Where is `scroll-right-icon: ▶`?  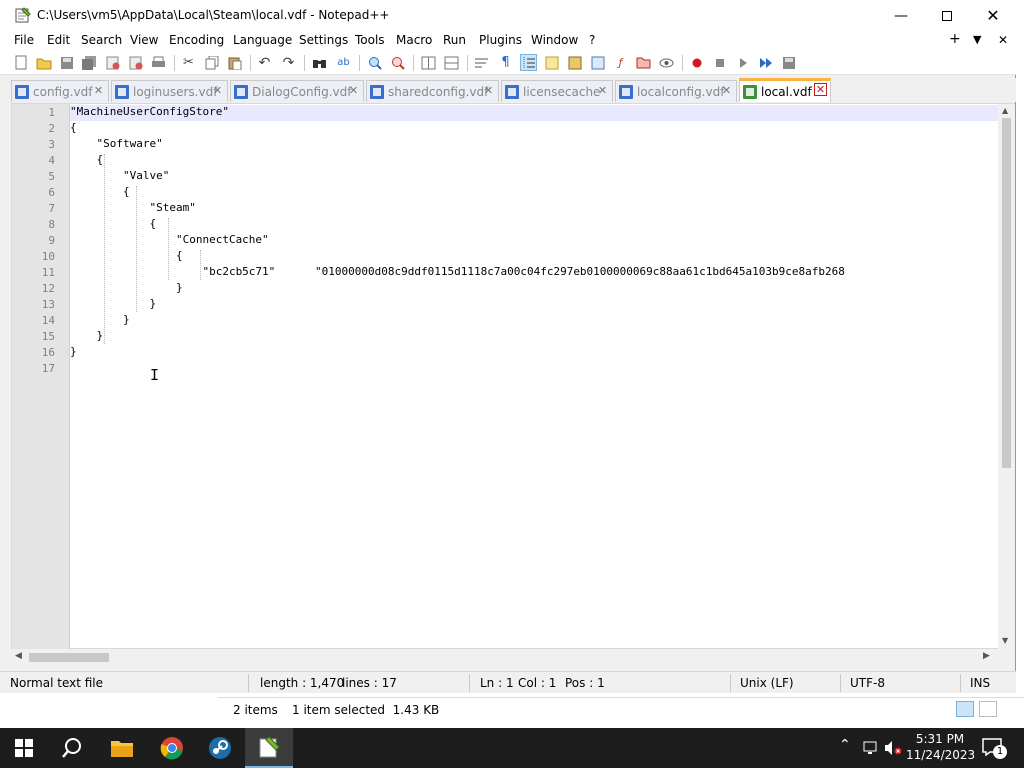 scroll-right-icon: ▶ is located at coordinates (986, 656).